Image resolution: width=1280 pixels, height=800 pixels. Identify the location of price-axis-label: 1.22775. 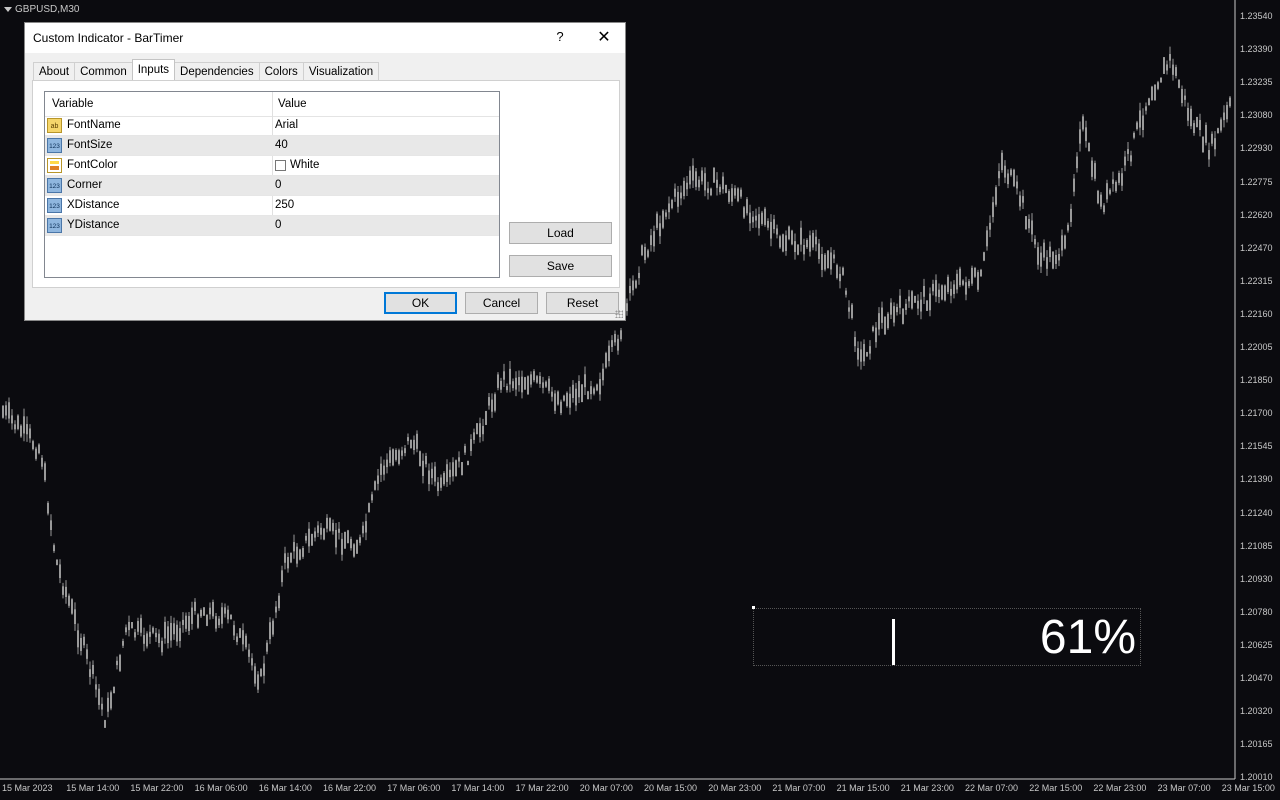
(1256, 181).